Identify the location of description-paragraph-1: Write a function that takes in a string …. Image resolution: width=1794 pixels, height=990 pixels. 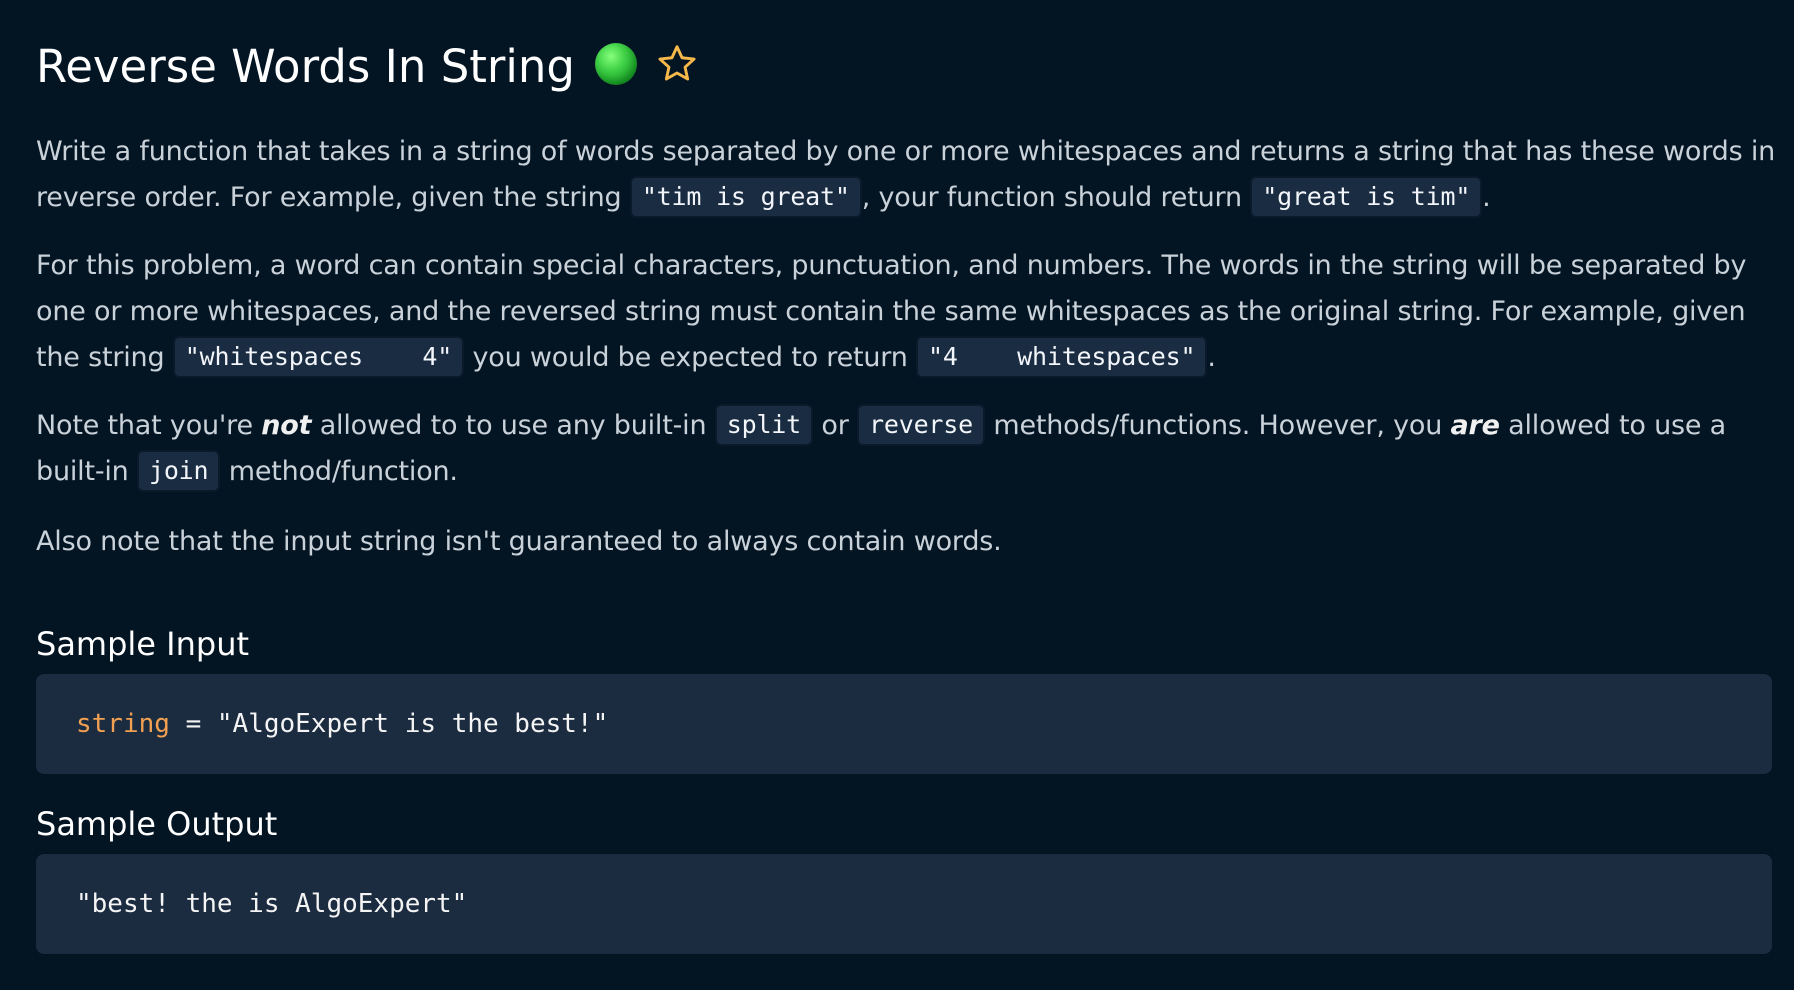
(906, 175).